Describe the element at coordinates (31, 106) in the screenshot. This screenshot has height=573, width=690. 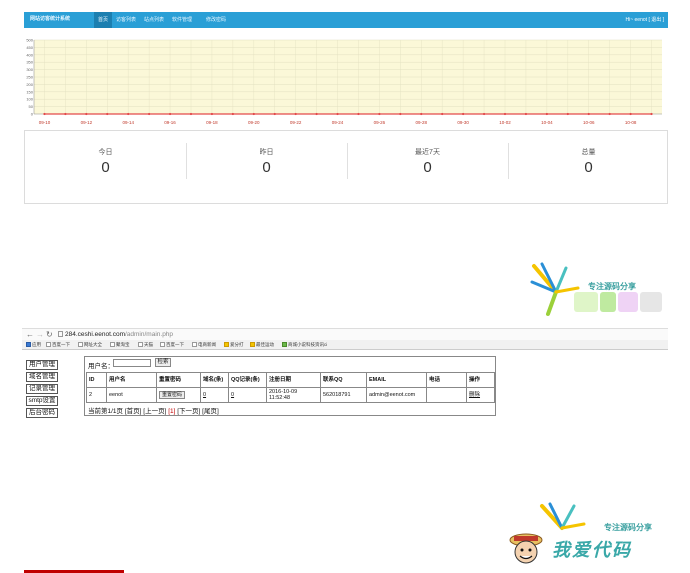
I see `y-tick-label: 50` at that location.